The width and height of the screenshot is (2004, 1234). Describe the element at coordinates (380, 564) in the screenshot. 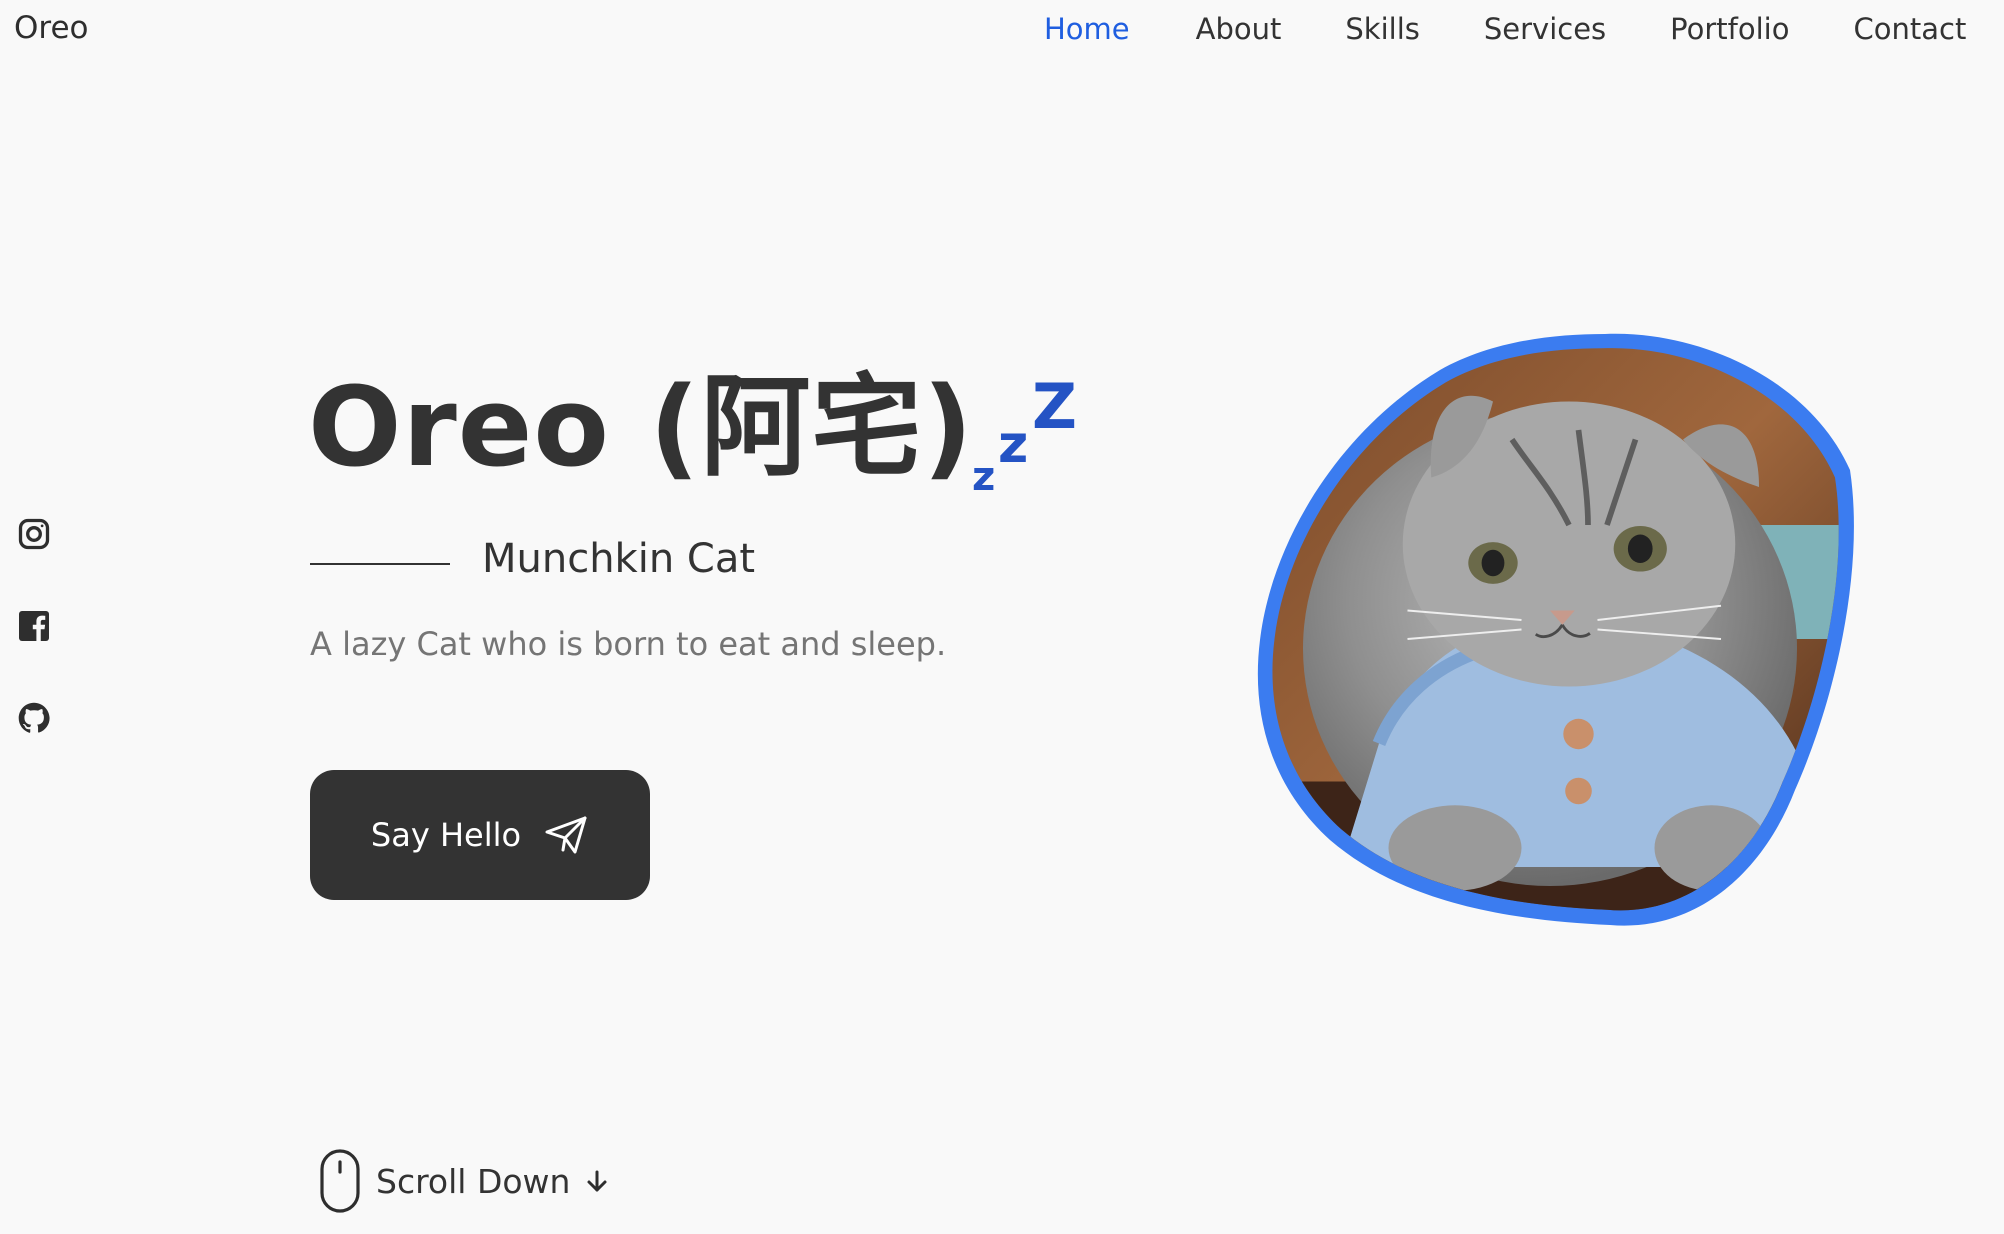

I see `subtitle-divider` at that location.